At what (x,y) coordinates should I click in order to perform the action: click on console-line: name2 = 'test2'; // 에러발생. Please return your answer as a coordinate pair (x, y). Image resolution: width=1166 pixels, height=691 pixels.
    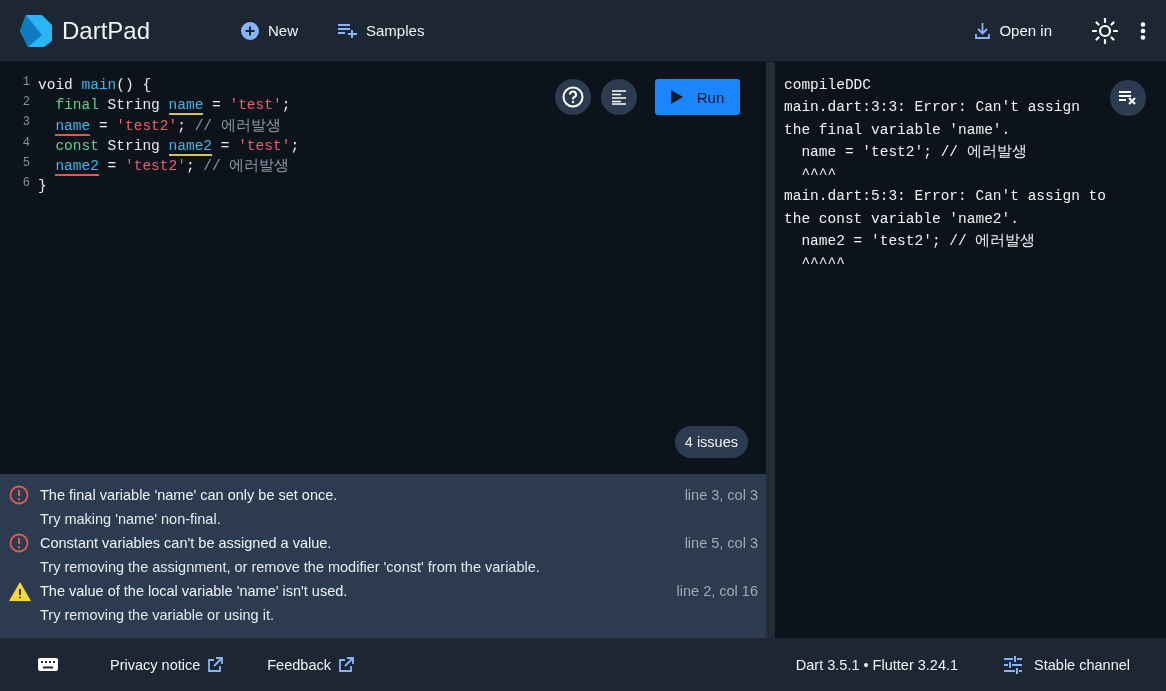
    Looking at the image, I should click on (918, 241).